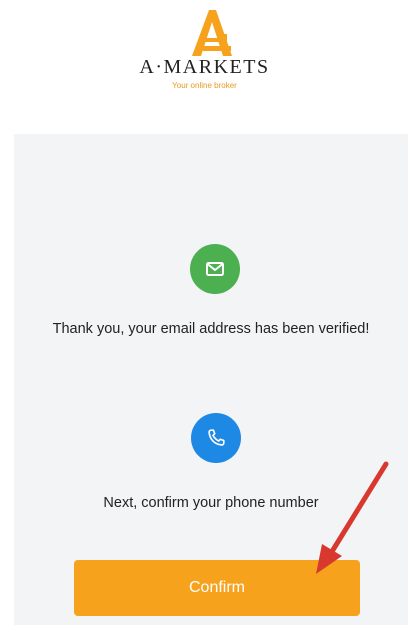 The width and height of the screenshot is (409, 625). I want to click on brand-tagline: Your online broker, so click(204, 85).